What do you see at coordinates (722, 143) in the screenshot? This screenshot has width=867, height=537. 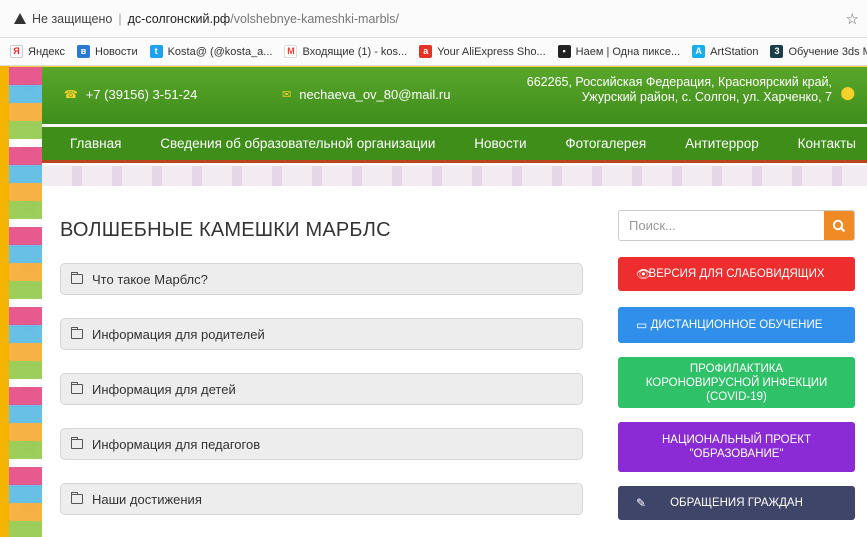 I see `nav-item-antiterror: Антитеррор` at bounding box center [722, 143].